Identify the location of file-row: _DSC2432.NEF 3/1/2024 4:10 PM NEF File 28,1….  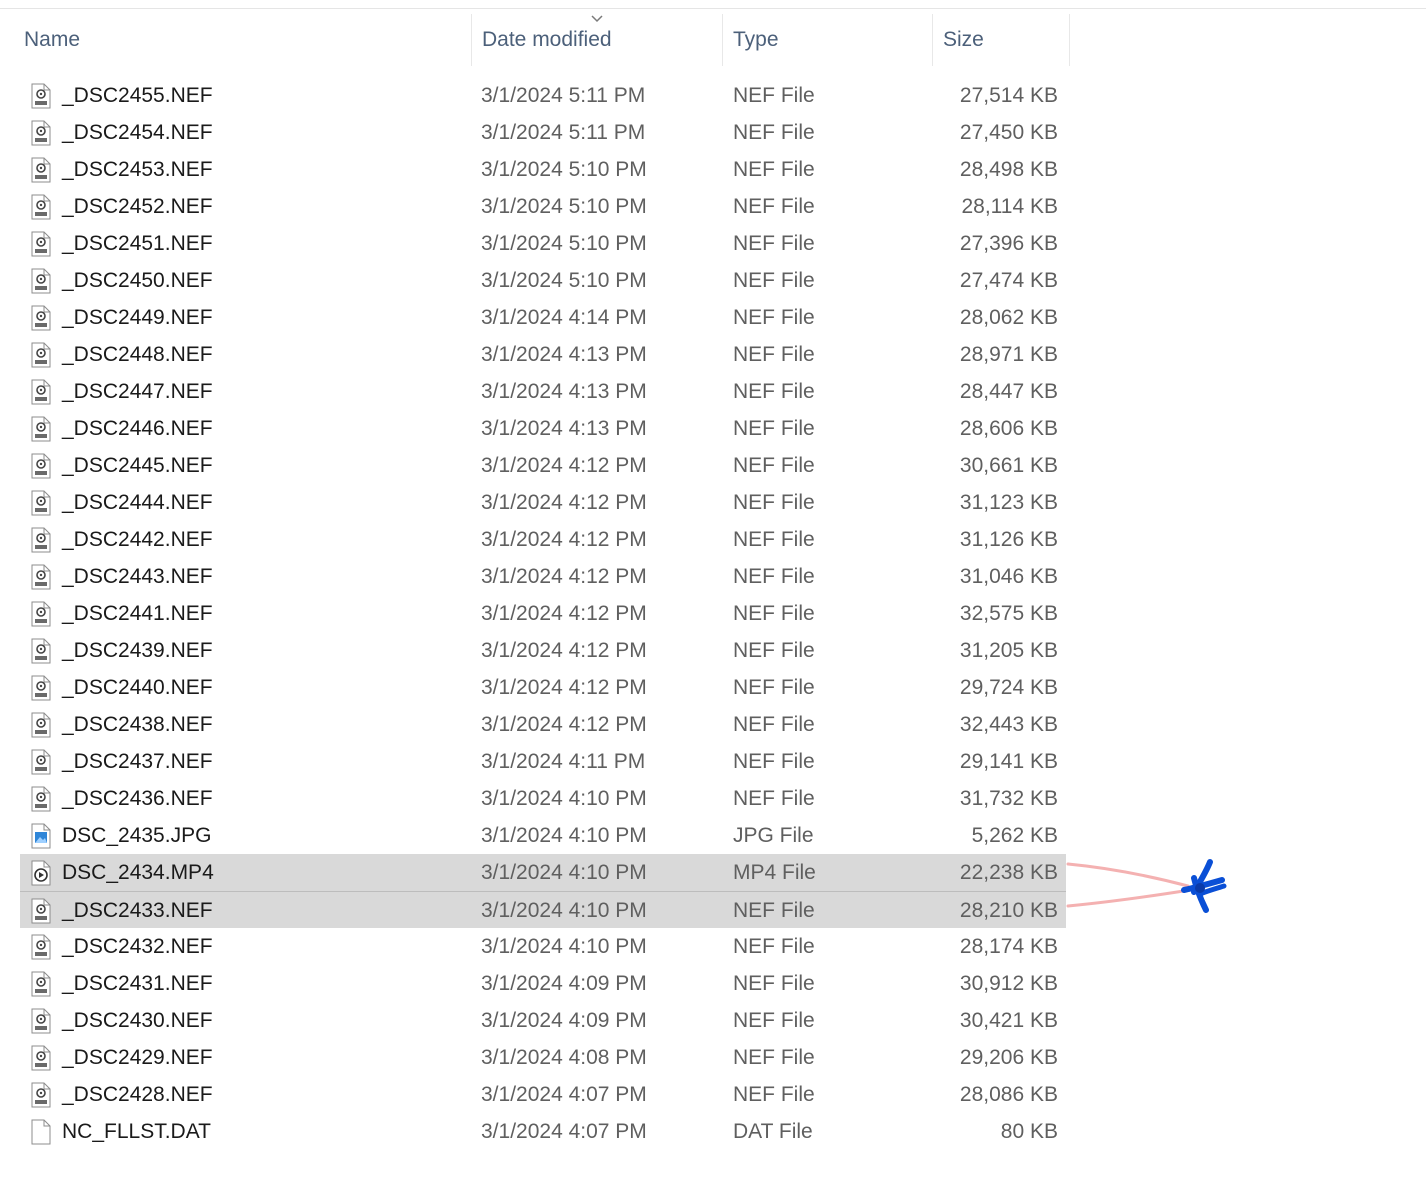
(543, 946).